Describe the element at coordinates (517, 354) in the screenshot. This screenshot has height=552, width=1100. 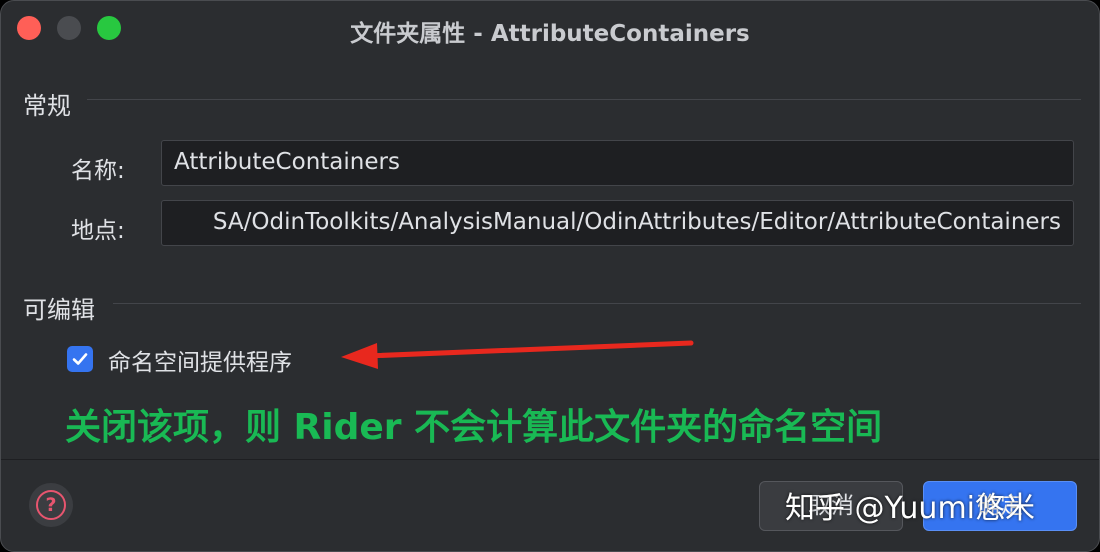
I see `arrow-icon` at that location.